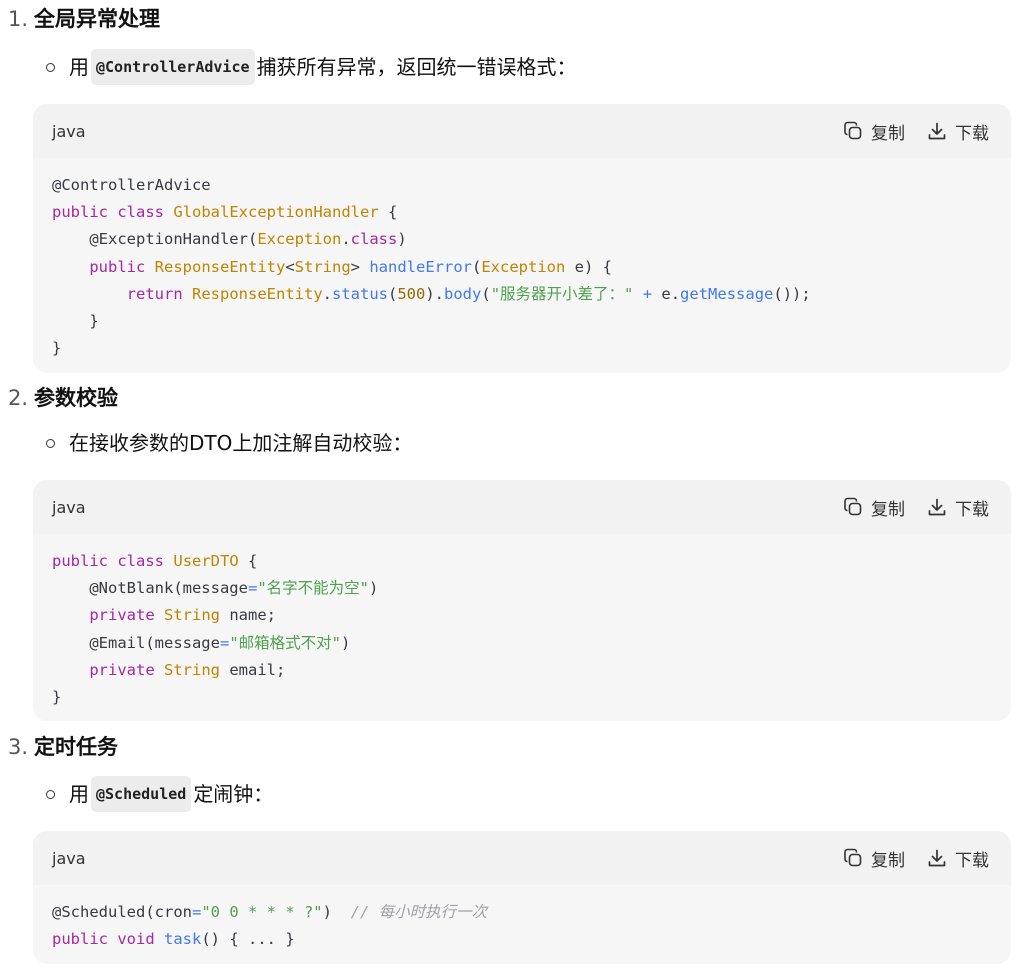 Image resolution: width=1025 pixels, height=980 pixels. Describe the element at coordinates (248, 561) in the screenshot. I see `code-token: {` at that location.